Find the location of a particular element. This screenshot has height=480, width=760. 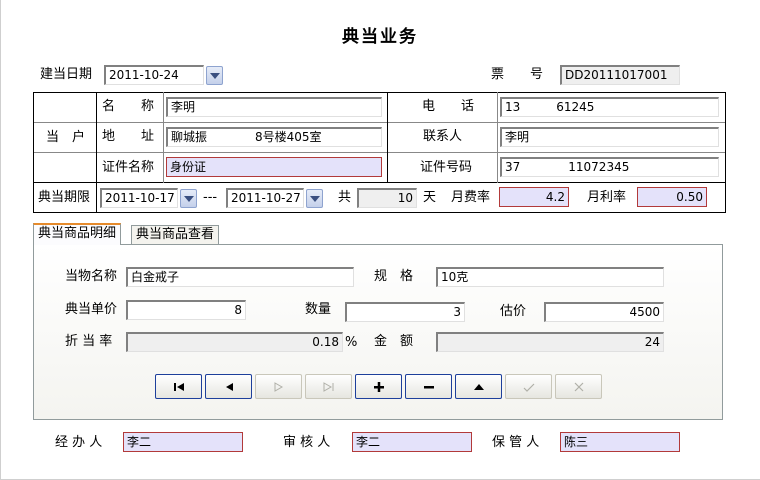

spec-label: 规 格 is located at coordinates (394, 276).